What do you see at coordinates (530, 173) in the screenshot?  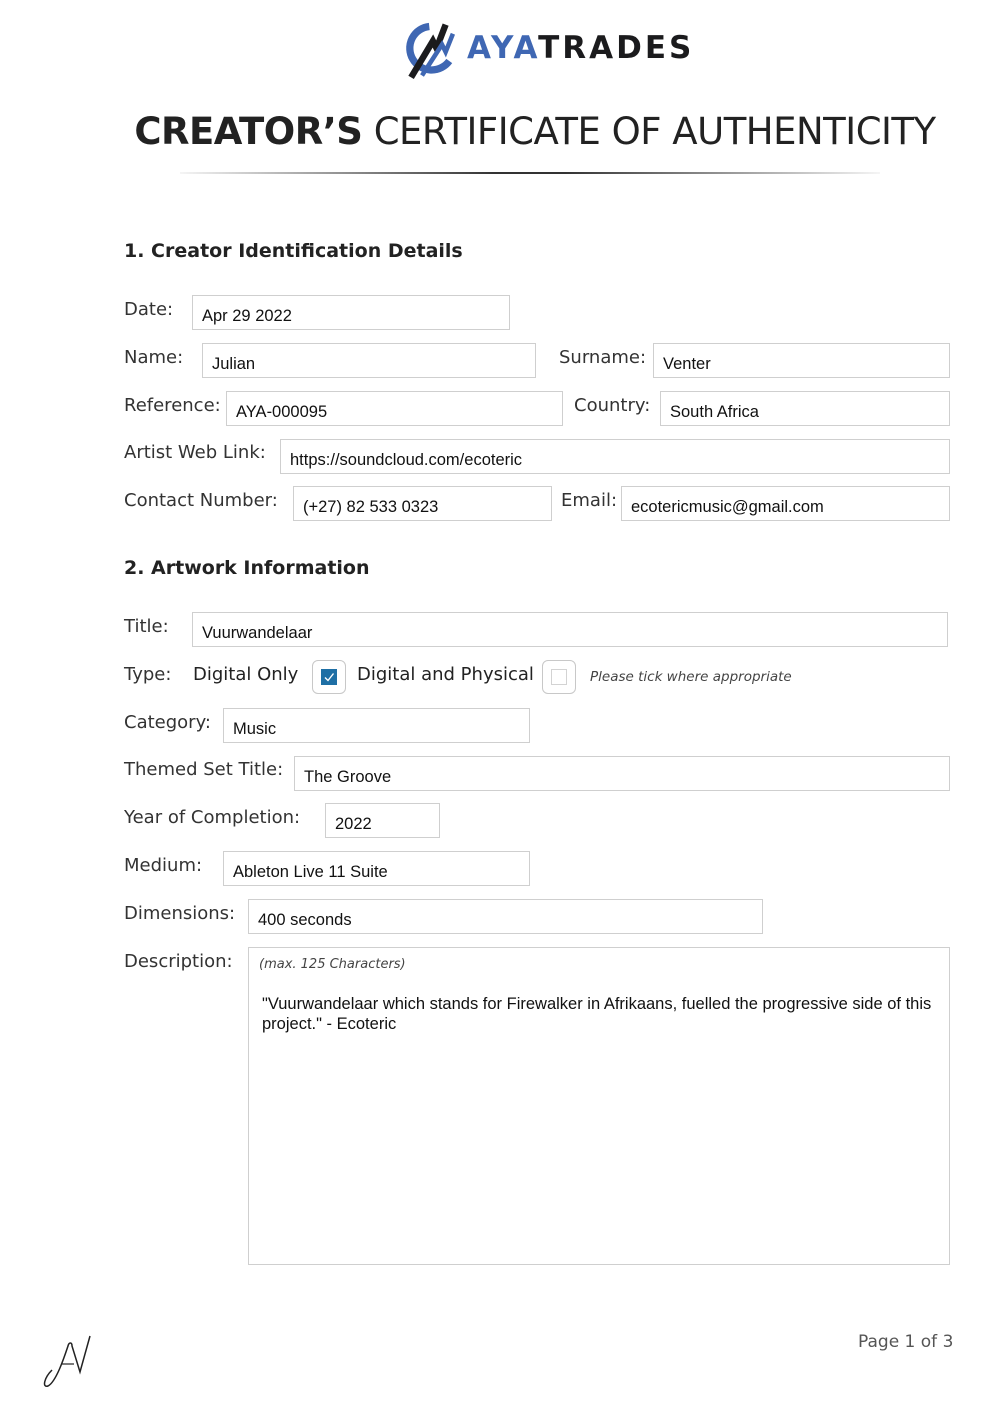 I see `title-divider` at bounding box center [530, 173].